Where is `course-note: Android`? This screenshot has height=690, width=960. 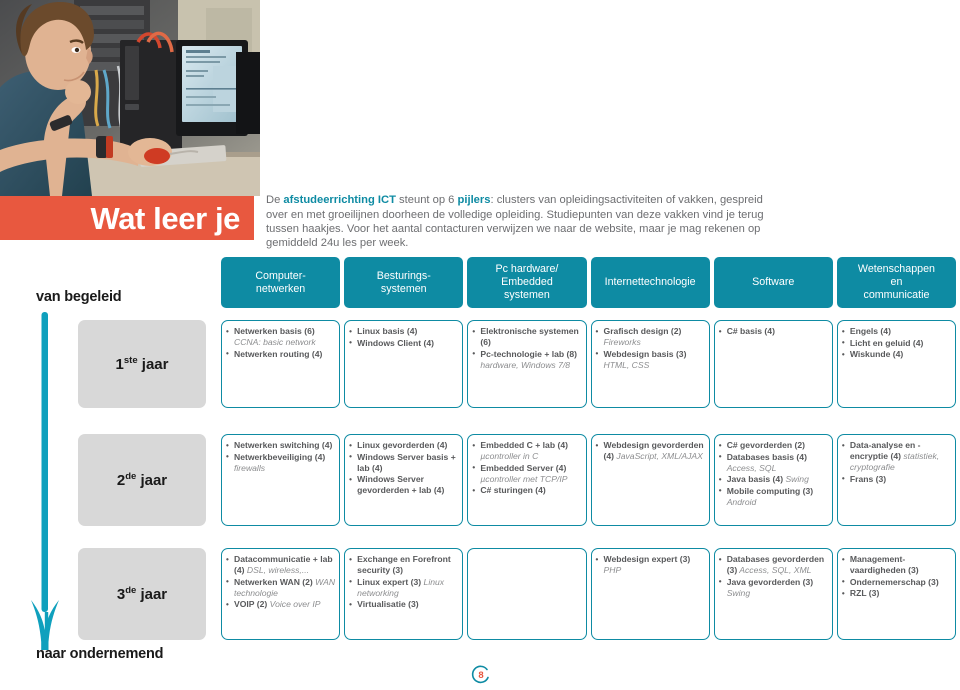 course-note: Android is located at coordinates (741, 501).